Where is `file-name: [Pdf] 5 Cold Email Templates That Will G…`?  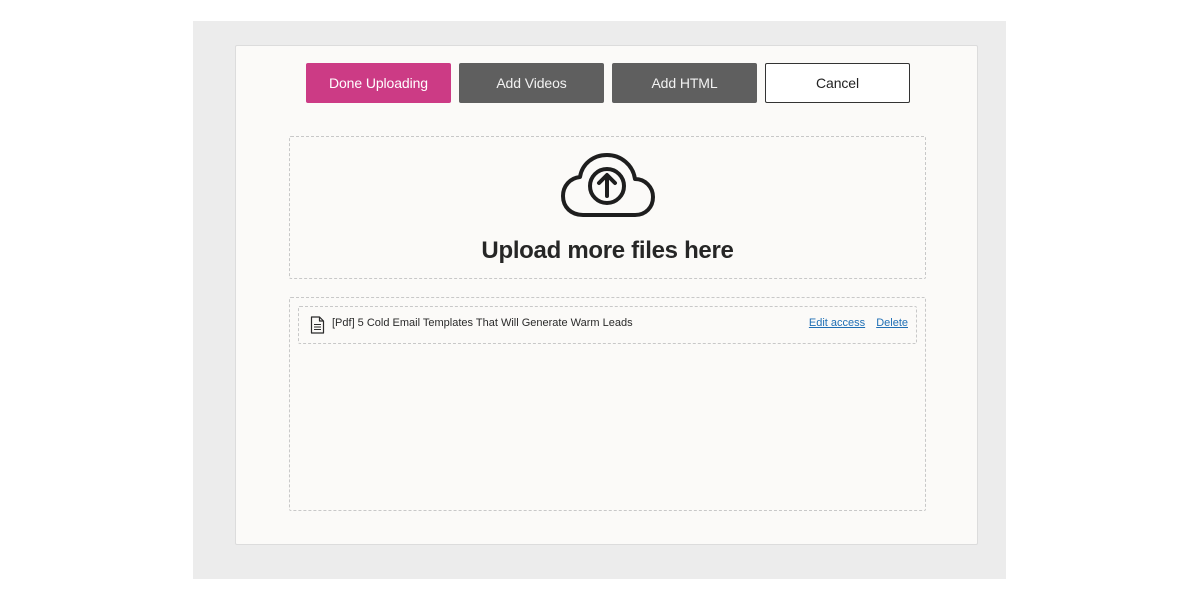
file-name: [Pdf] 5 Cold Email Templates That Will G… is located at coordinates (482, 323).